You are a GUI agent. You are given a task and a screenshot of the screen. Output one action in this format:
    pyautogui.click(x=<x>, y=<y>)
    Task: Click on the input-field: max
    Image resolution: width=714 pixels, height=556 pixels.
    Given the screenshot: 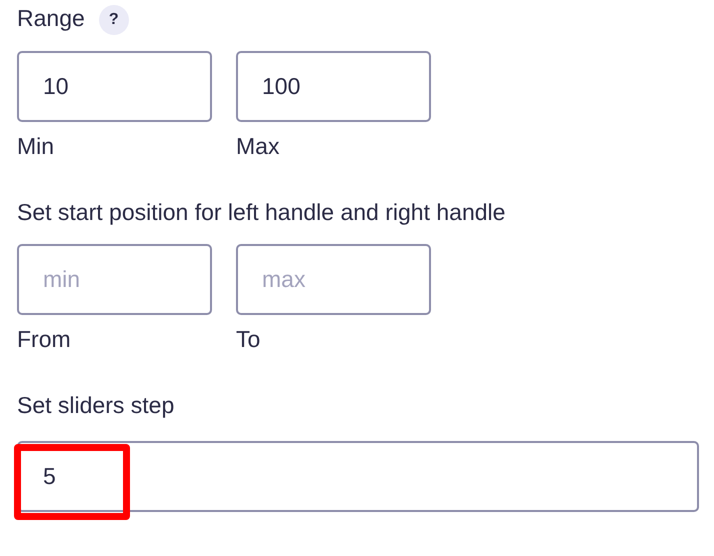 What is the action you would take?
    pyautogui.click(x=333, y=279)
    